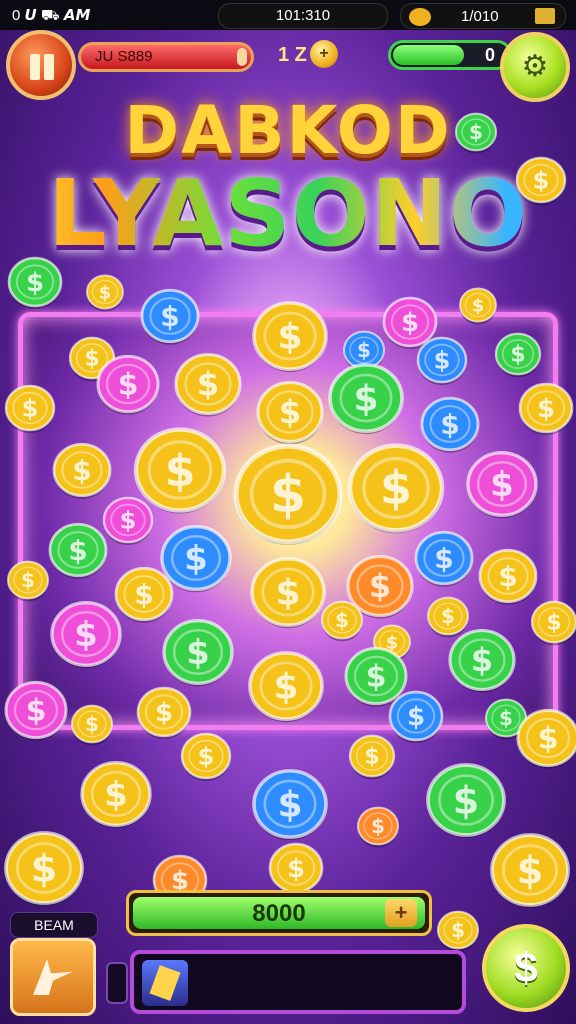 The image size is (576, 1024). I want to click on item-slot-bar, so click(298, 982).